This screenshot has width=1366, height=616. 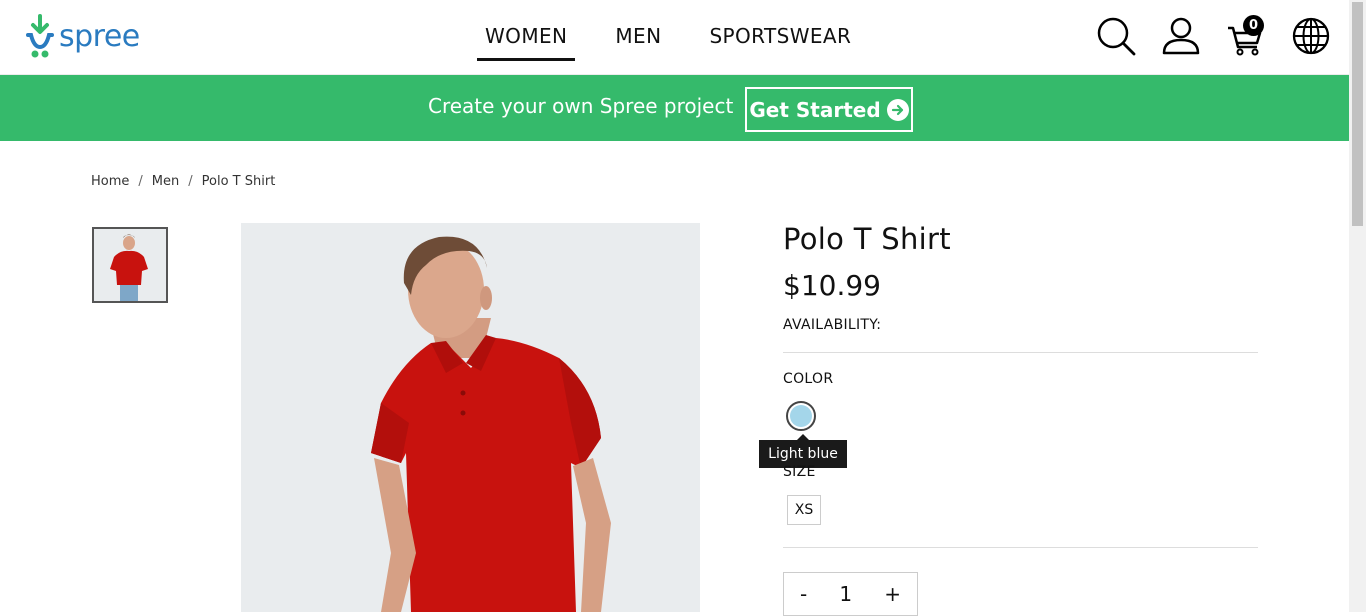 I want to click on scrollbar-thumb, so click(x=1357, y=114).